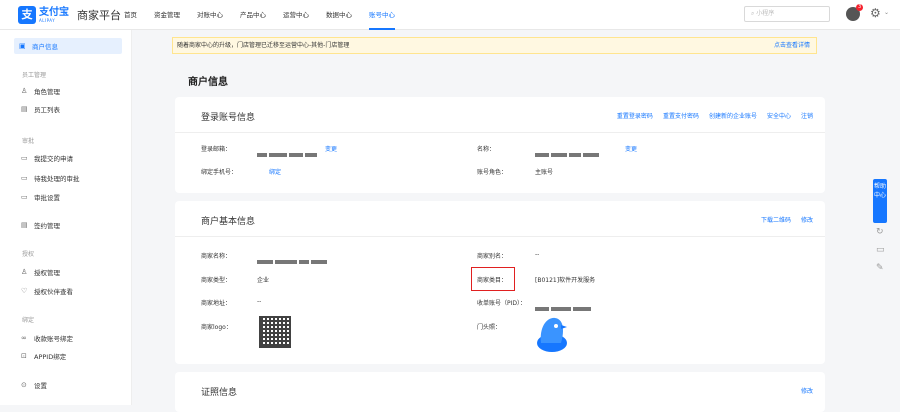 This screenshot has height=412, width=900. I want to click on name-change-link: 变更, so click(631, 148).